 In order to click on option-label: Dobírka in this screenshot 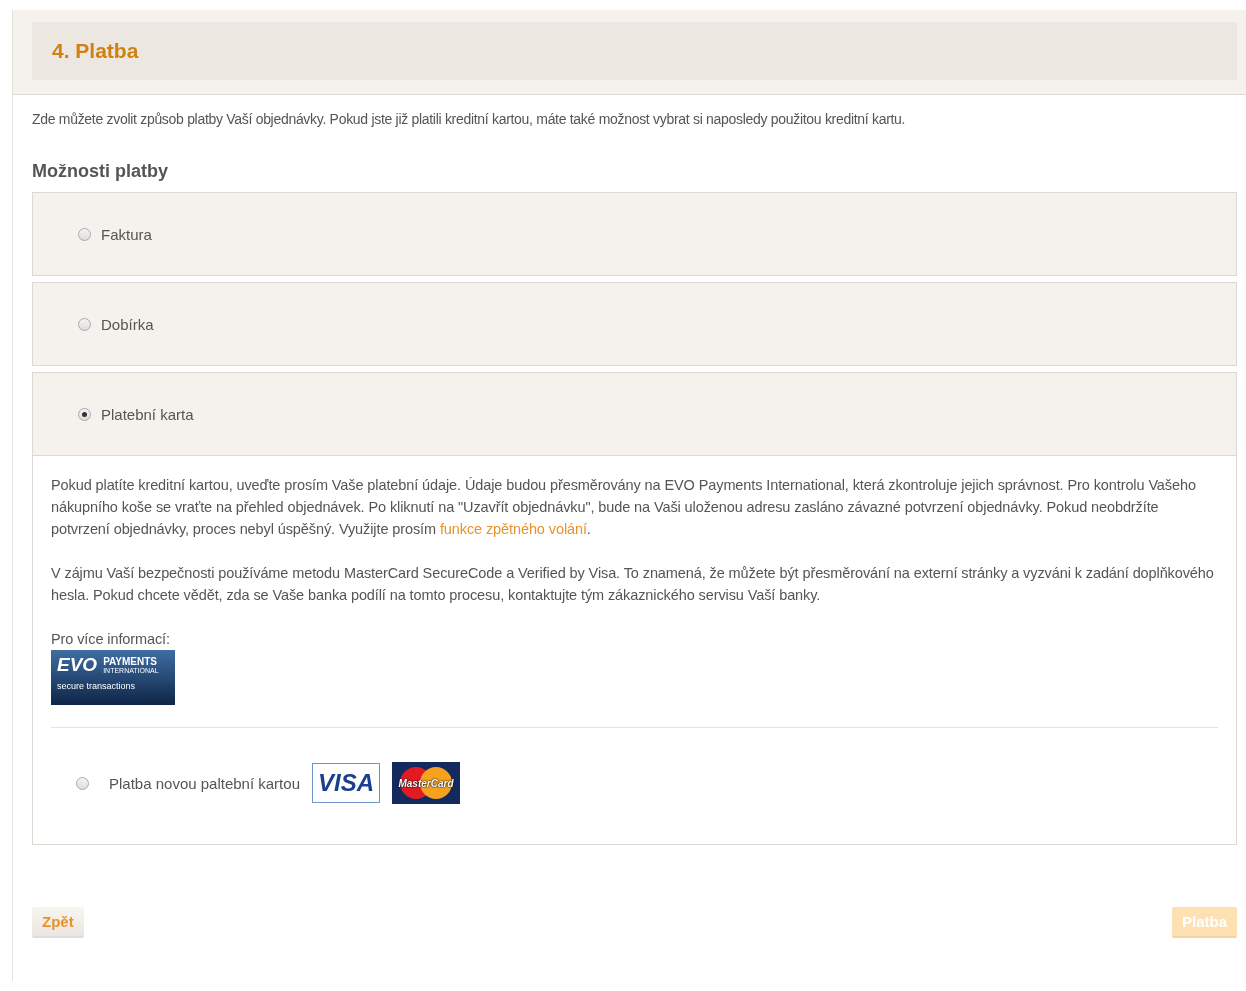, I will do `click(127, 324)`.